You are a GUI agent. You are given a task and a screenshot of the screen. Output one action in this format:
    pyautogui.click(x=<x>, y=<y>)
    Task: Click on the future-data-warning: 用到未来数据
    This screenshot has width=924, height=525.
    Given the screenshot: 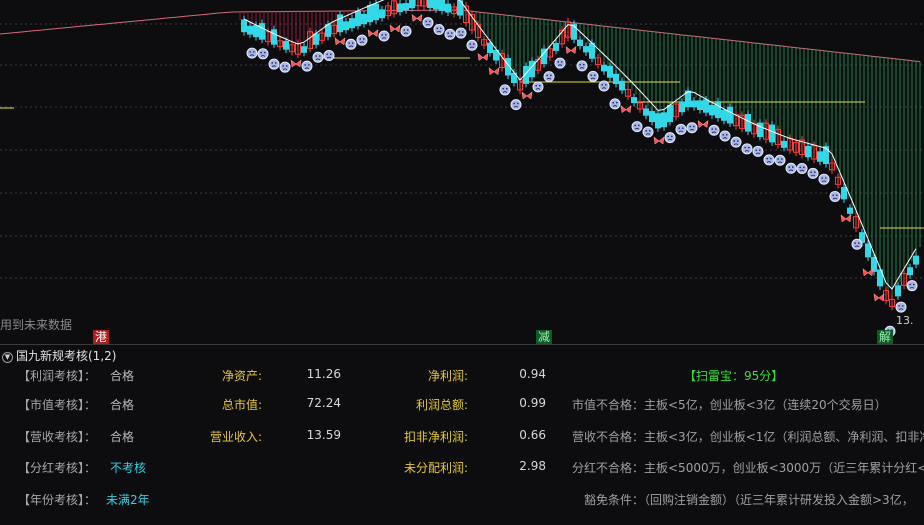 What is the action you would take?
    pyautogui.click(x=36, y=325)
    